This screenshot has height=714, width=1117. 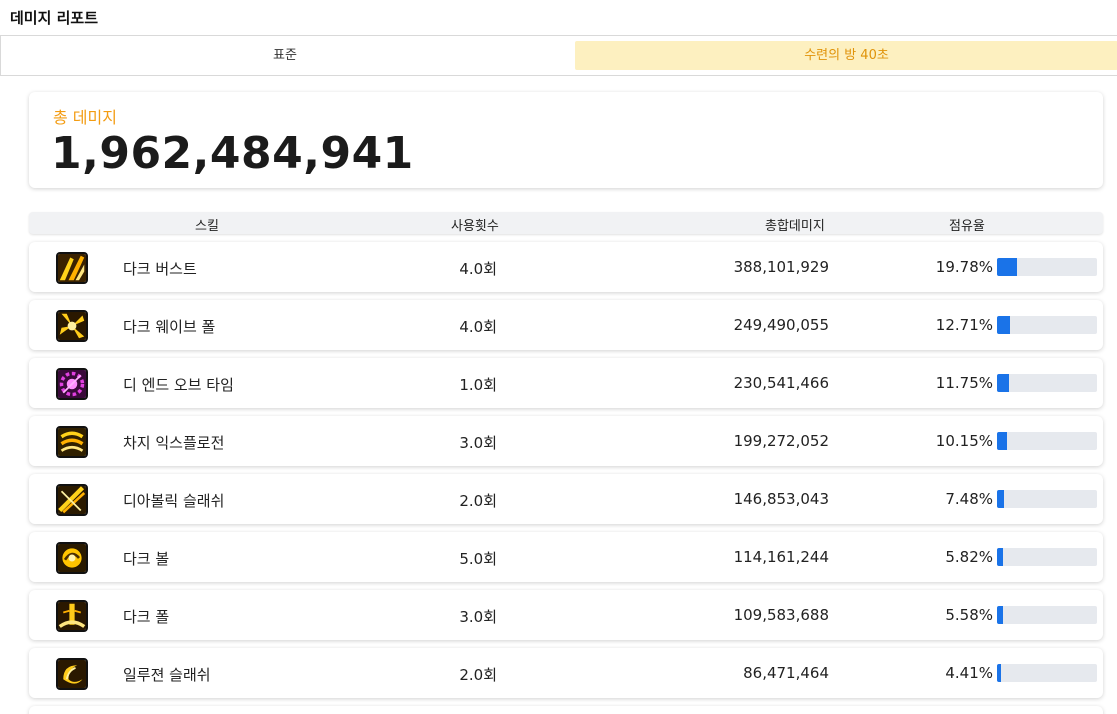 What do you see at coordinates (781, 557) in the screenshot?
I see `skill-damage: 114,161,244` at bounding box center [781, 557].